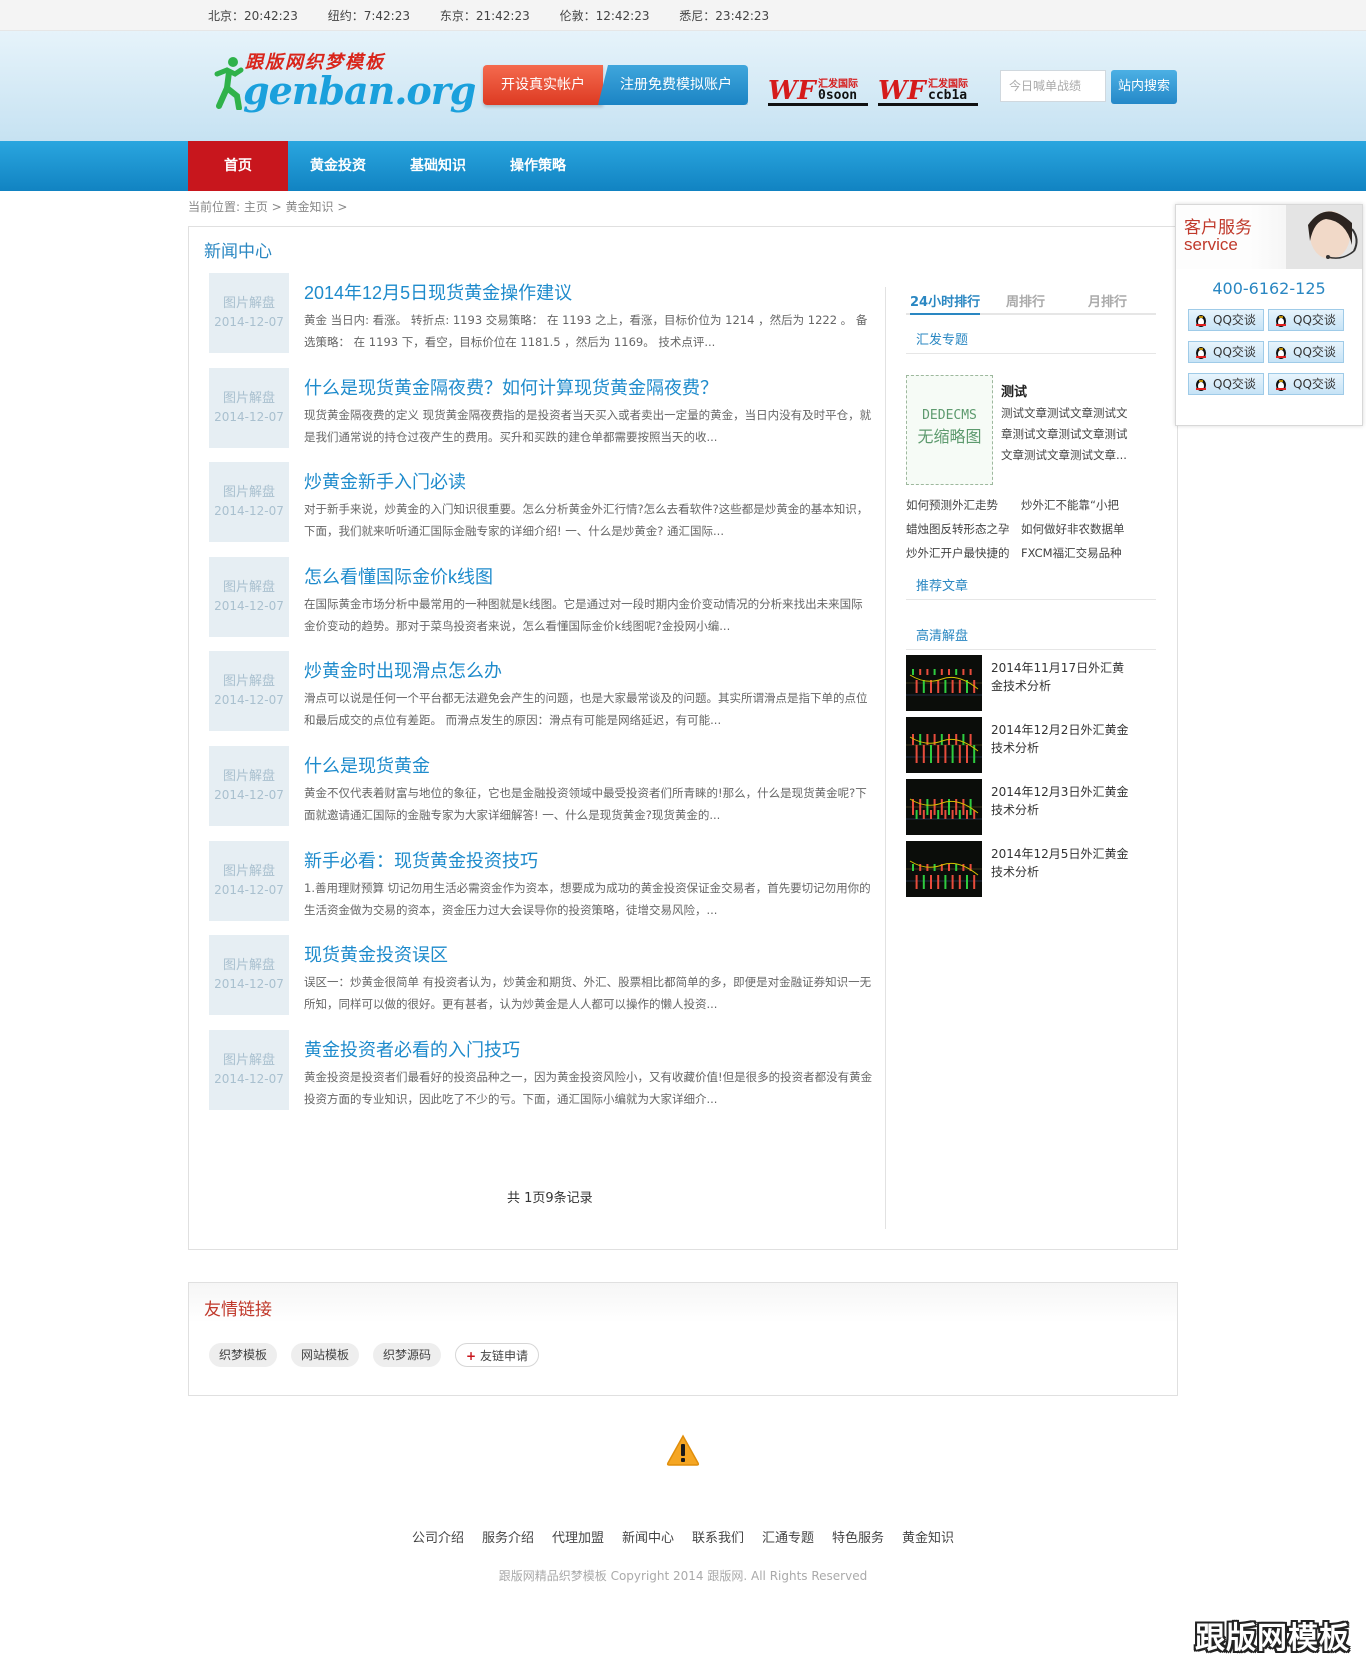  Describe the element at coordinates (858, 1538) in the screenshot. I see `footer-link: 特色服务` at that location.